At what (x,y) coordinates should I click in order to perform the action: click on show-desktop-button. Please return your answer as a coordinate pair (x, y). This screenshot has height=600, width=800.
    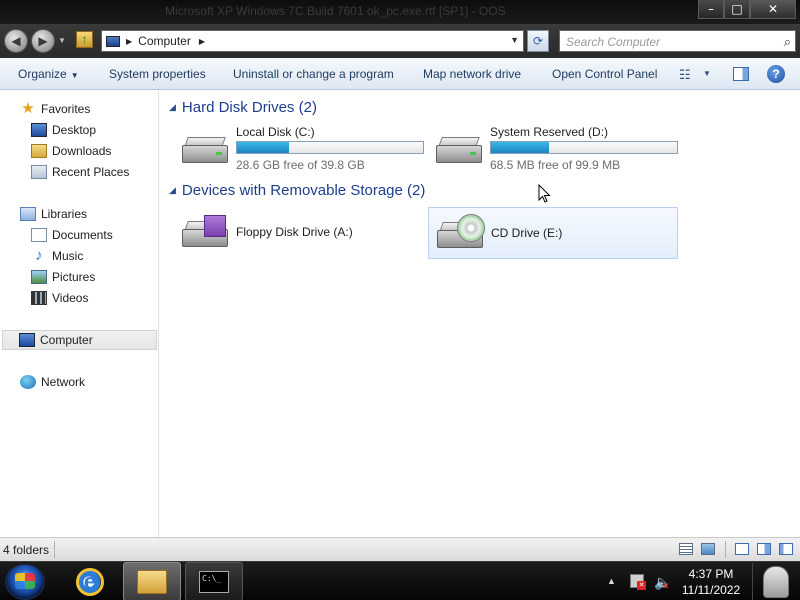
    Looking at the image, I should click on (775, 581).